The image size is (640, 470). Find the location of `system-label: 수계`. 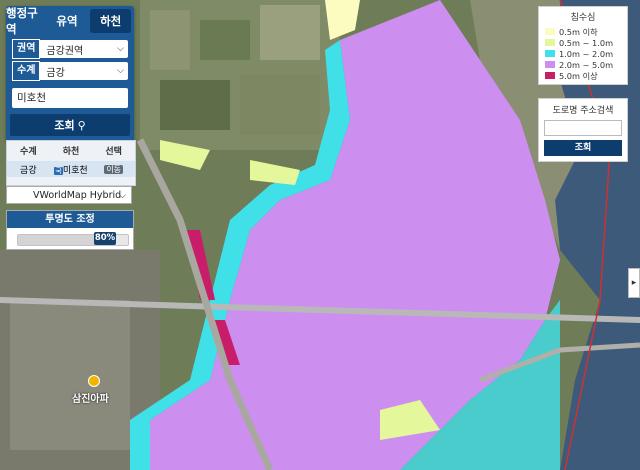

system-label: 수계 is located at coordinates (26, 71).